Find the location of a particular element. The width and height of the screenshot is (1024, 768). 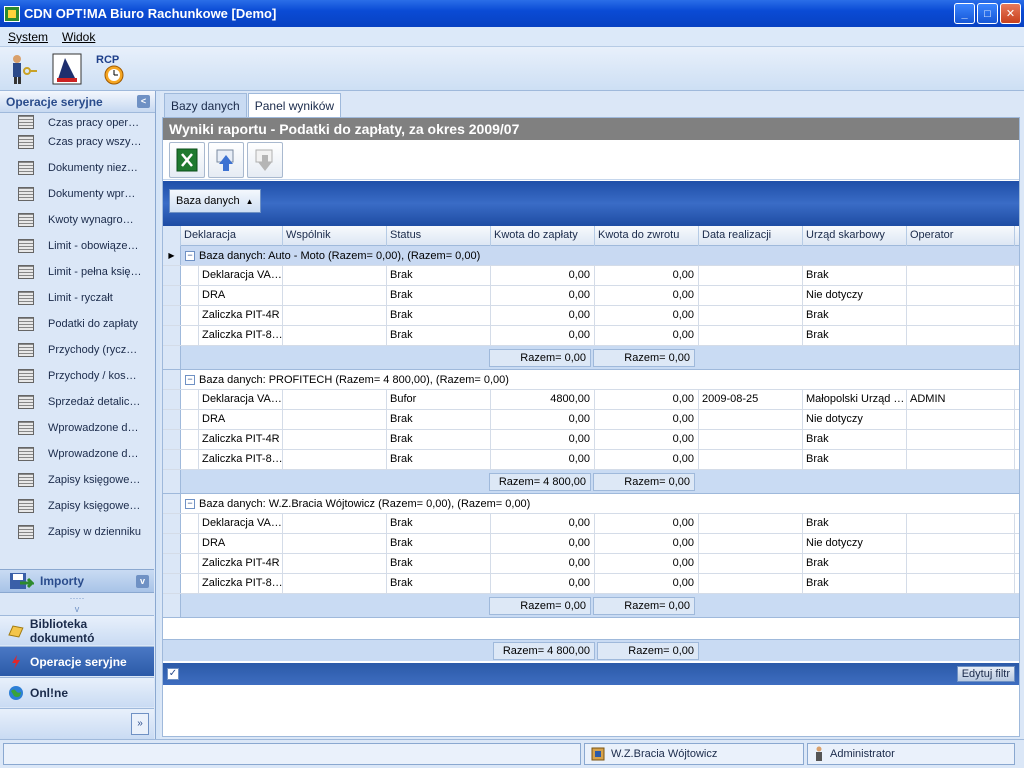

lightning-icon is located at coordinates (16, 661).